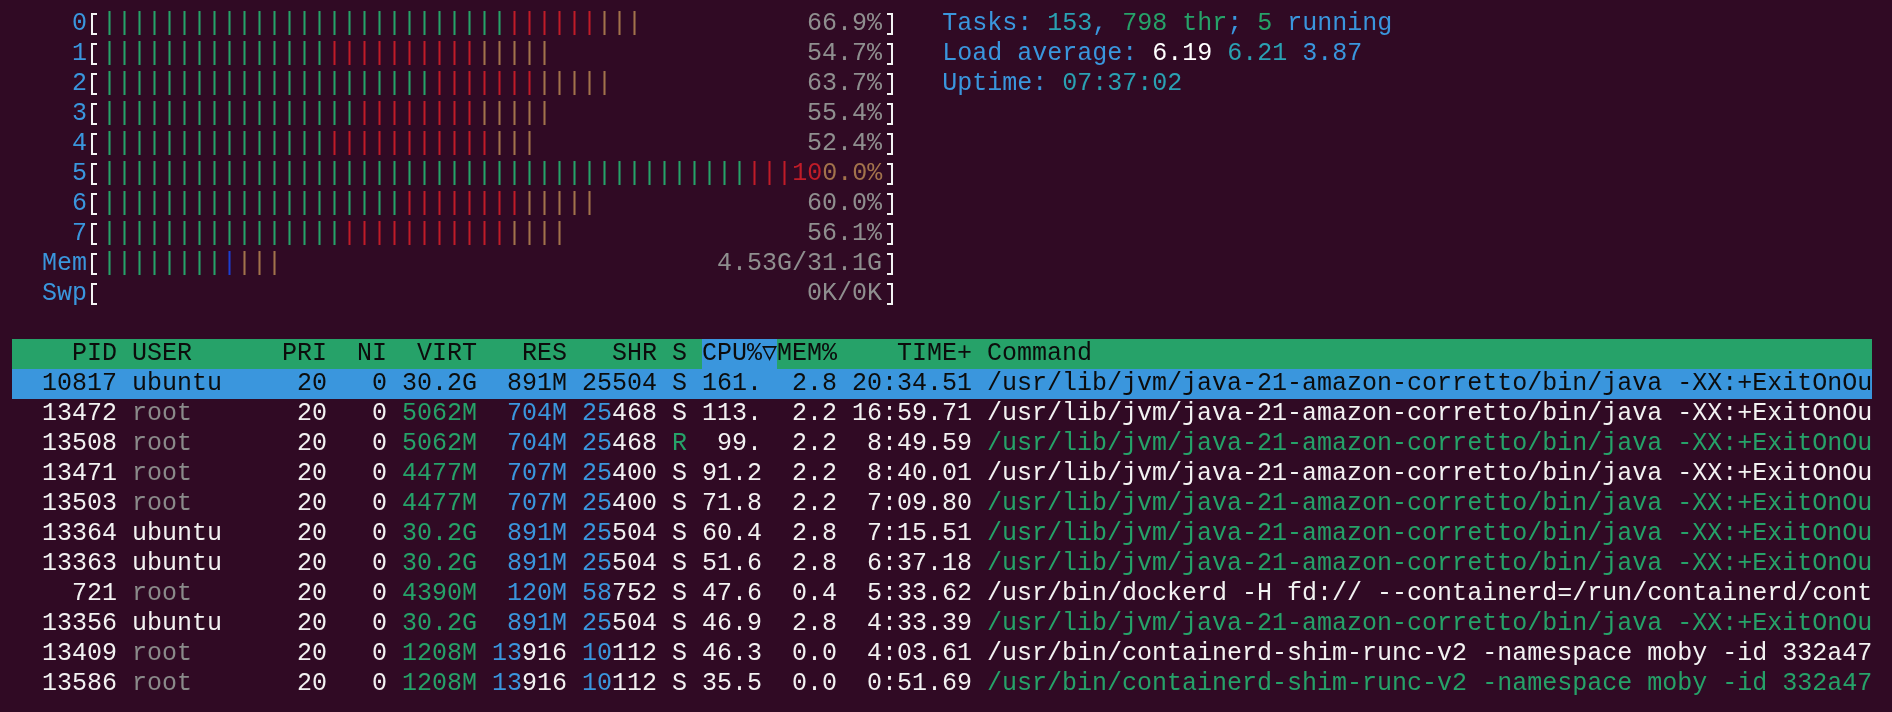  I want to click on table-cell-text: 891M, so click(537, 534).